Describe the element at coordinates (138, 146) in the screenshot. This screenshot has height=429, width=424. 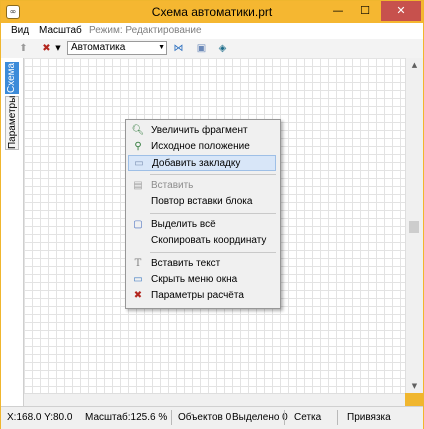
I see `magnifier-reset-icon: ⚲` at that location.